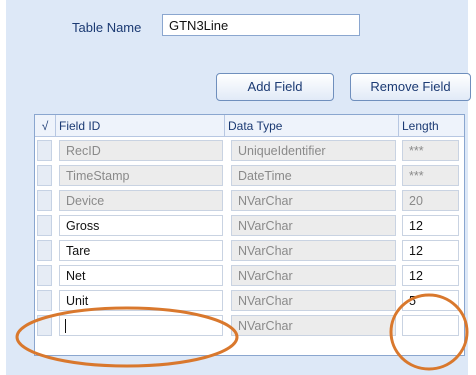 The width and height of the screenshot is (476, 375). I want to click on table-name-input, so click(261, 25).